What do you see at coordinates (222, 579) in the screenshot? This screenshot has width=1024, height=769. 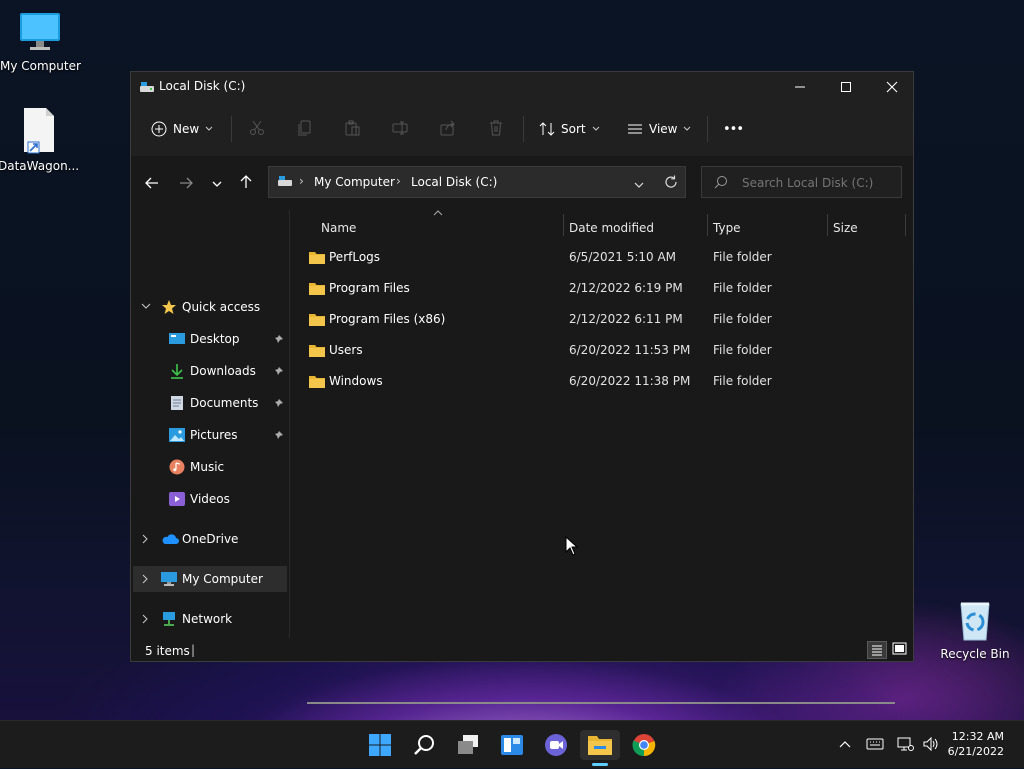 I see `sidebar-label: My Computer` at bounding box center [222, 579].